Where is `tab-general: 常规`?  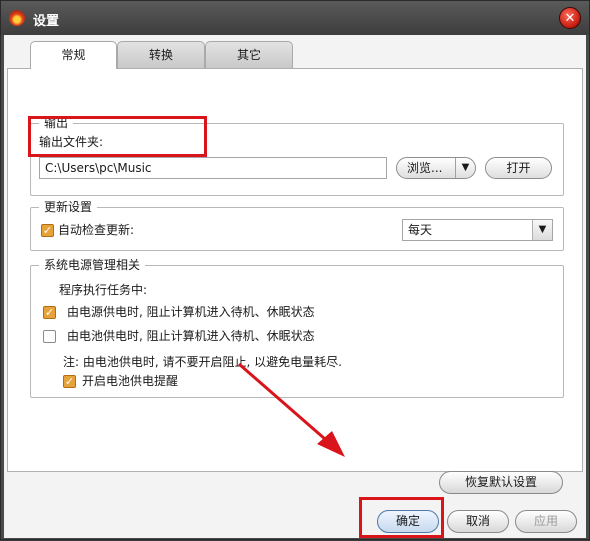 tab-general: 常规 is located at coordinates (73, 55).